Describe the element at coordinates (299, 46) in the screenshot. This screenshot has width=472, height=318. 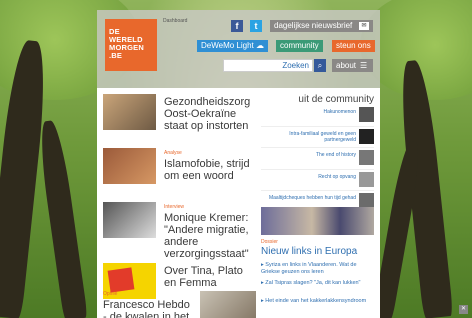
I see `community-button: community` at that location.